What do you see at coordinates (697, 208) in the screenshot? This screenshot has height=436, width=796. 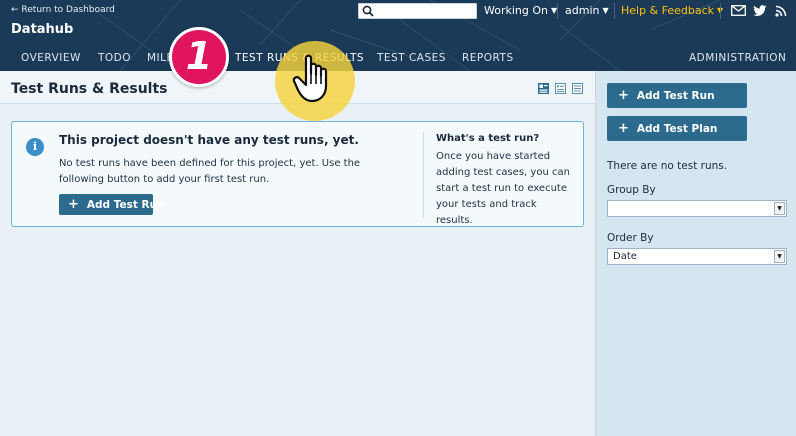 I see `group-by-select: ▼` at bounding box center [697, 208].